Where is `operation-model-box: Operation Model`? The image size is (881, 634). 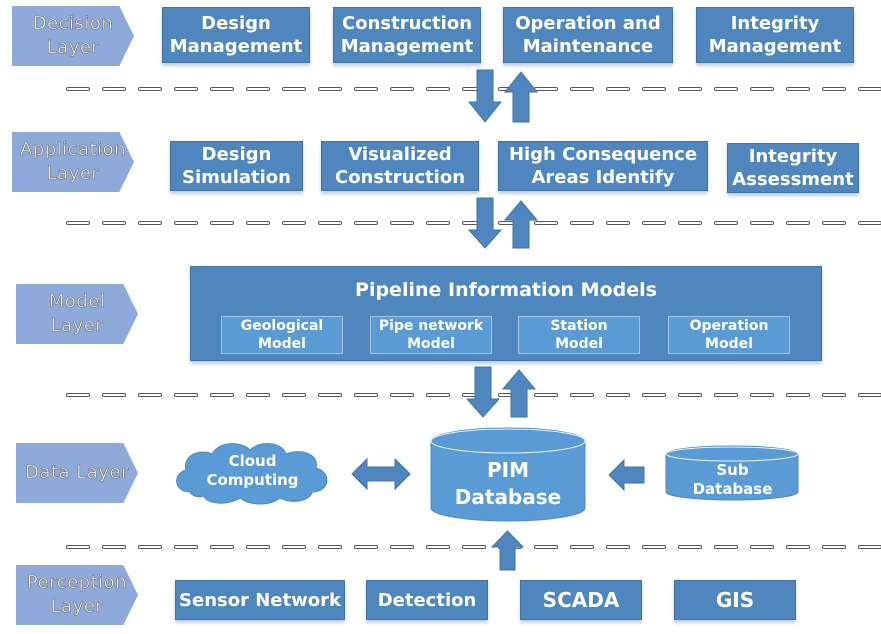
operation-model-box: Operation Model is located at coordinates (729, 335).